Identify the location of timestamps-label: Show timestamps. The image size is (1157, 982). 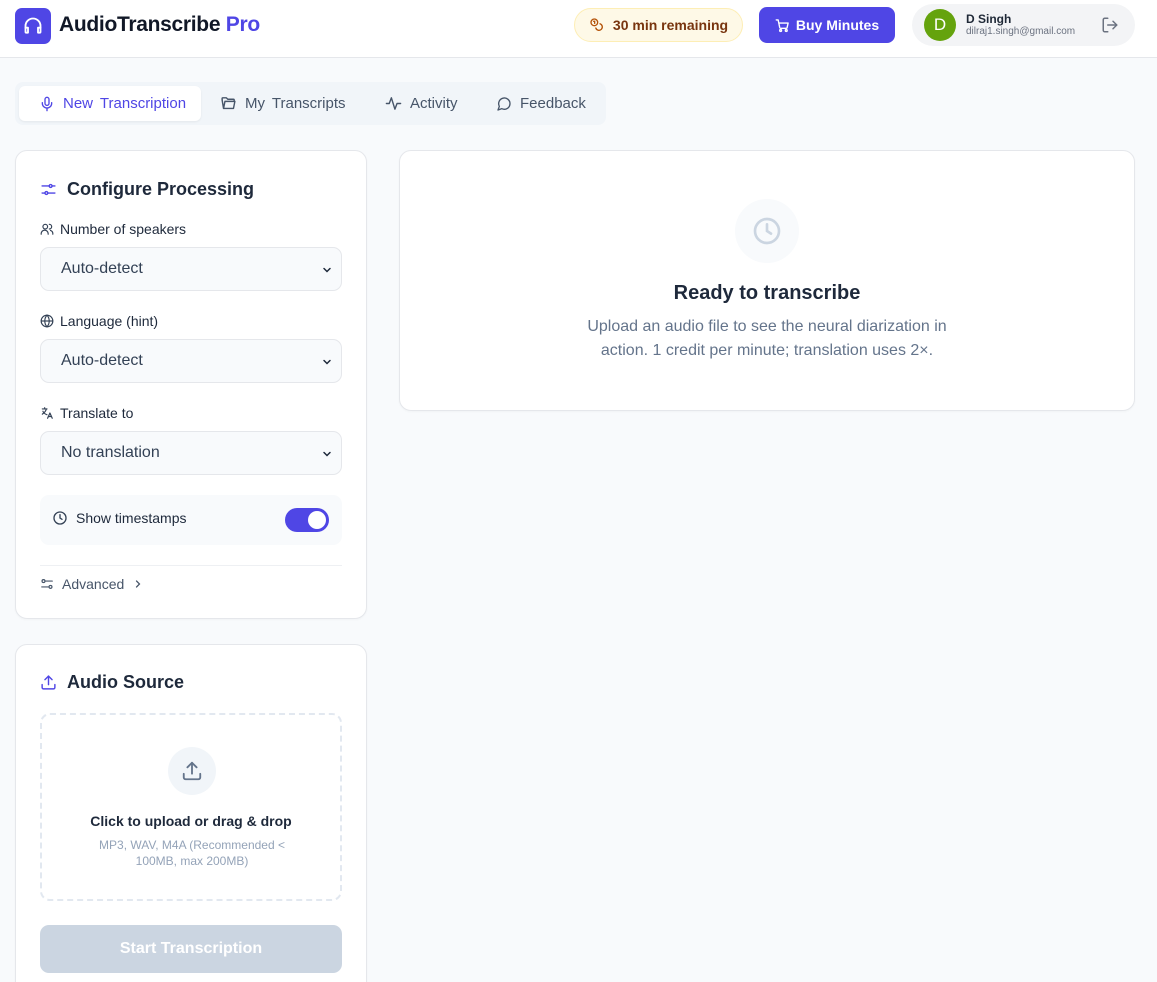
(119, 518).